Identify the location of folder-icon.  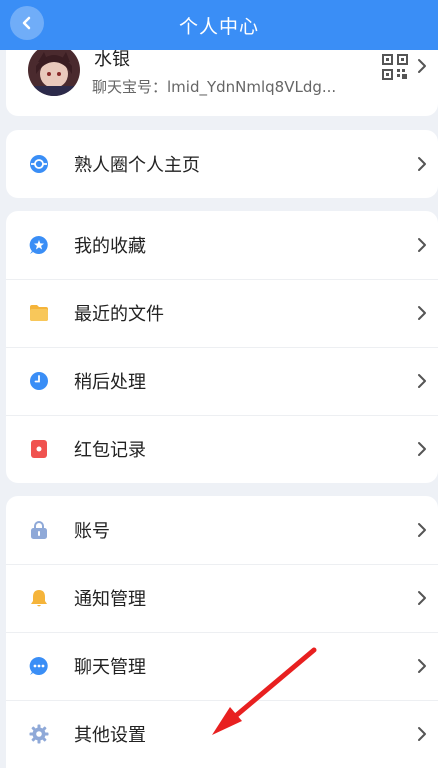
(39, 313).